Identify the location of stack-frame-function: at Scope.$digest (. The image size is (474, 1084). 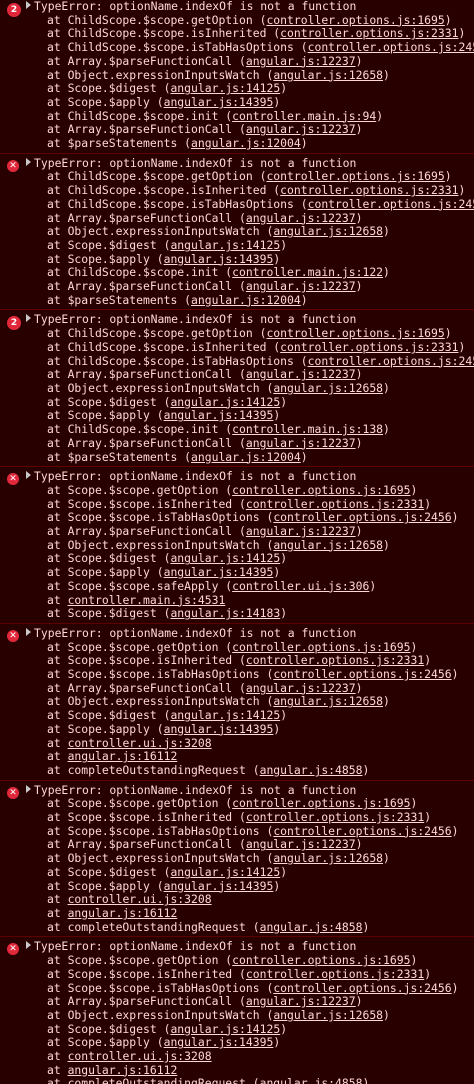
(109, 1028).